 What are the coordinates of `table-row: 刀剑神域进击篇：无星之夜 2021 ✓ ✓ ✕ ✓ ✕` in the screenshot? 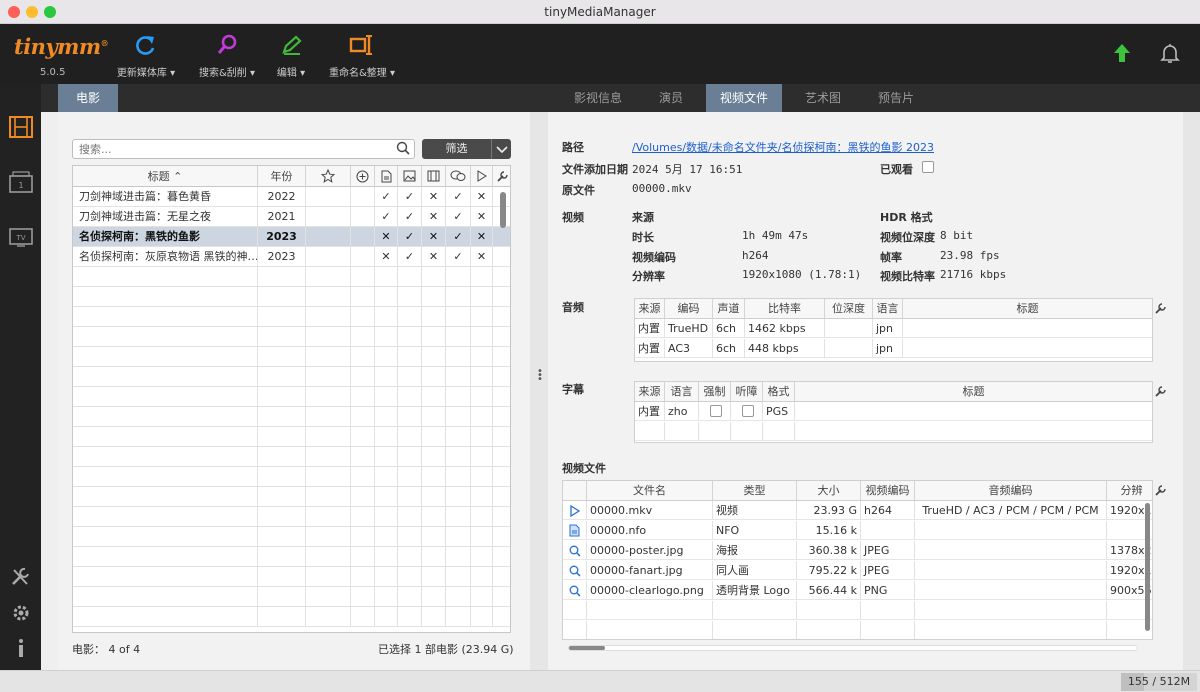 It's located at (291, 217).